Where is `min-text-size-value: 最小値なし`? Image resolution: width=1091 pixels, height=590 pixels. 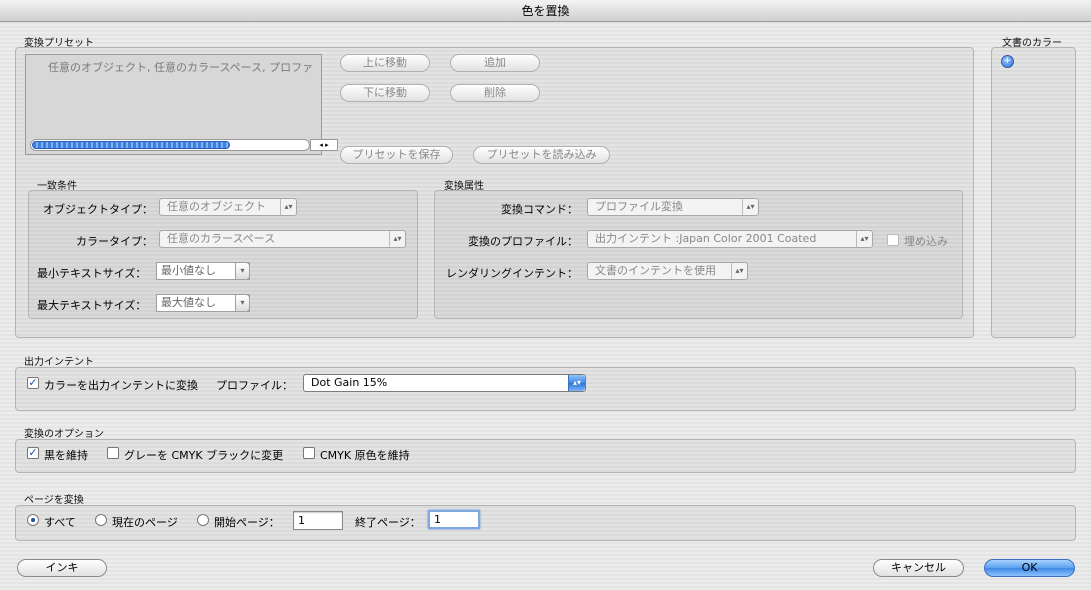 min-text-size-value: 最小値なし is located at coordinates (188, 270).